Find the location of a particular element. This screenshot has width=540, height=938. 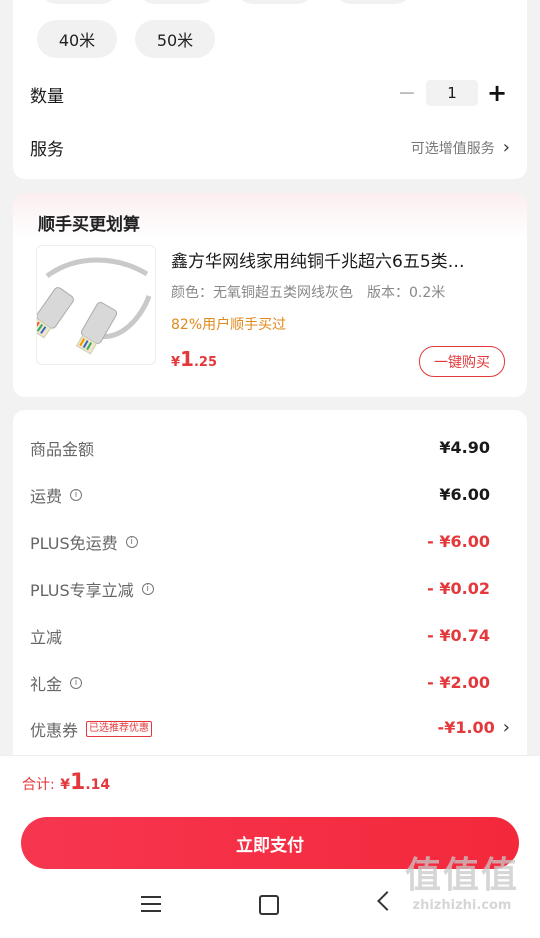

shipping-label: 运费 i is located at coordinates (56, 495).